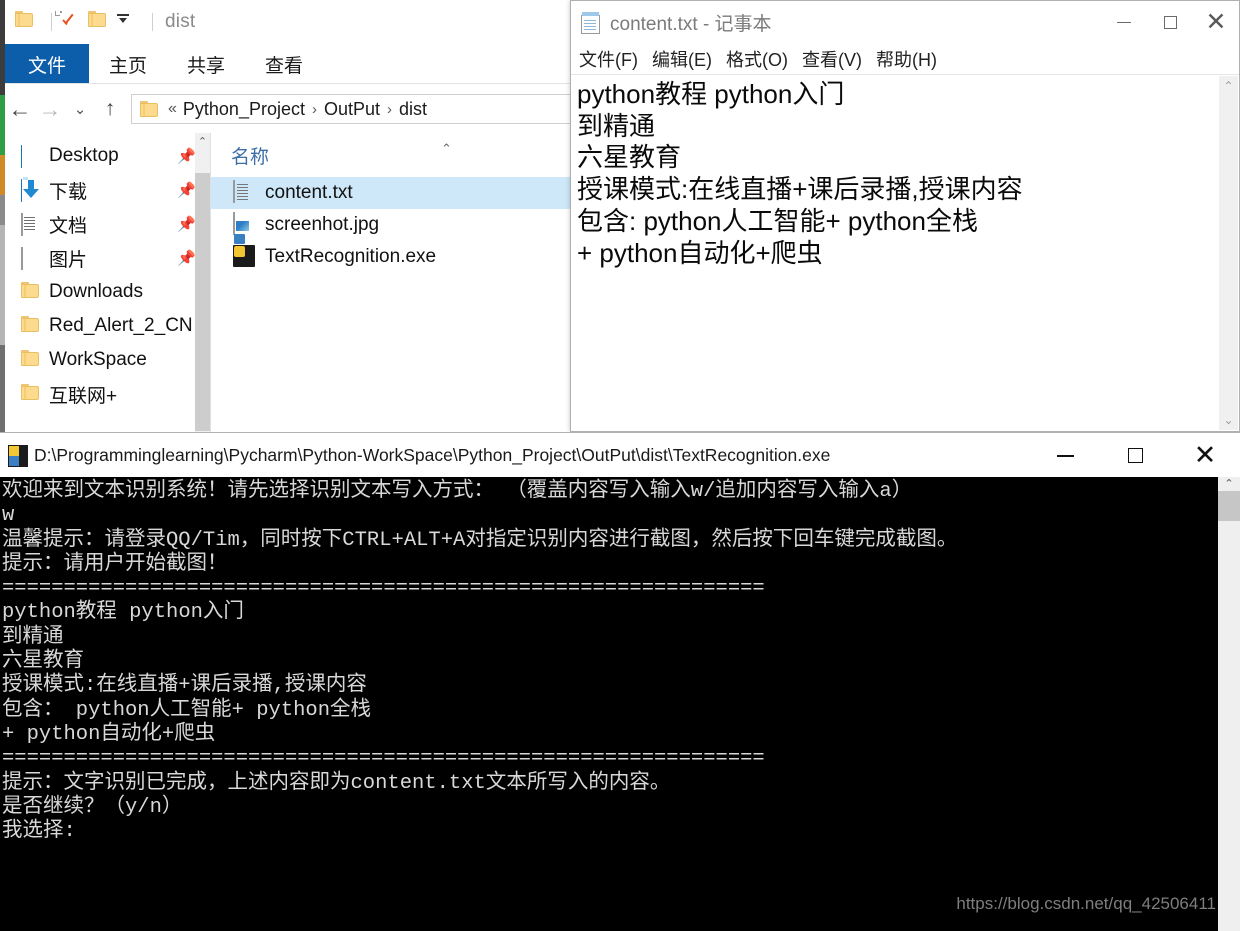 Image resolution: width=1240 pixels, height=931 pixels. Describe the element at coordinates (99, 22) in the screenshot. I see `new-folder-icon` at that location.